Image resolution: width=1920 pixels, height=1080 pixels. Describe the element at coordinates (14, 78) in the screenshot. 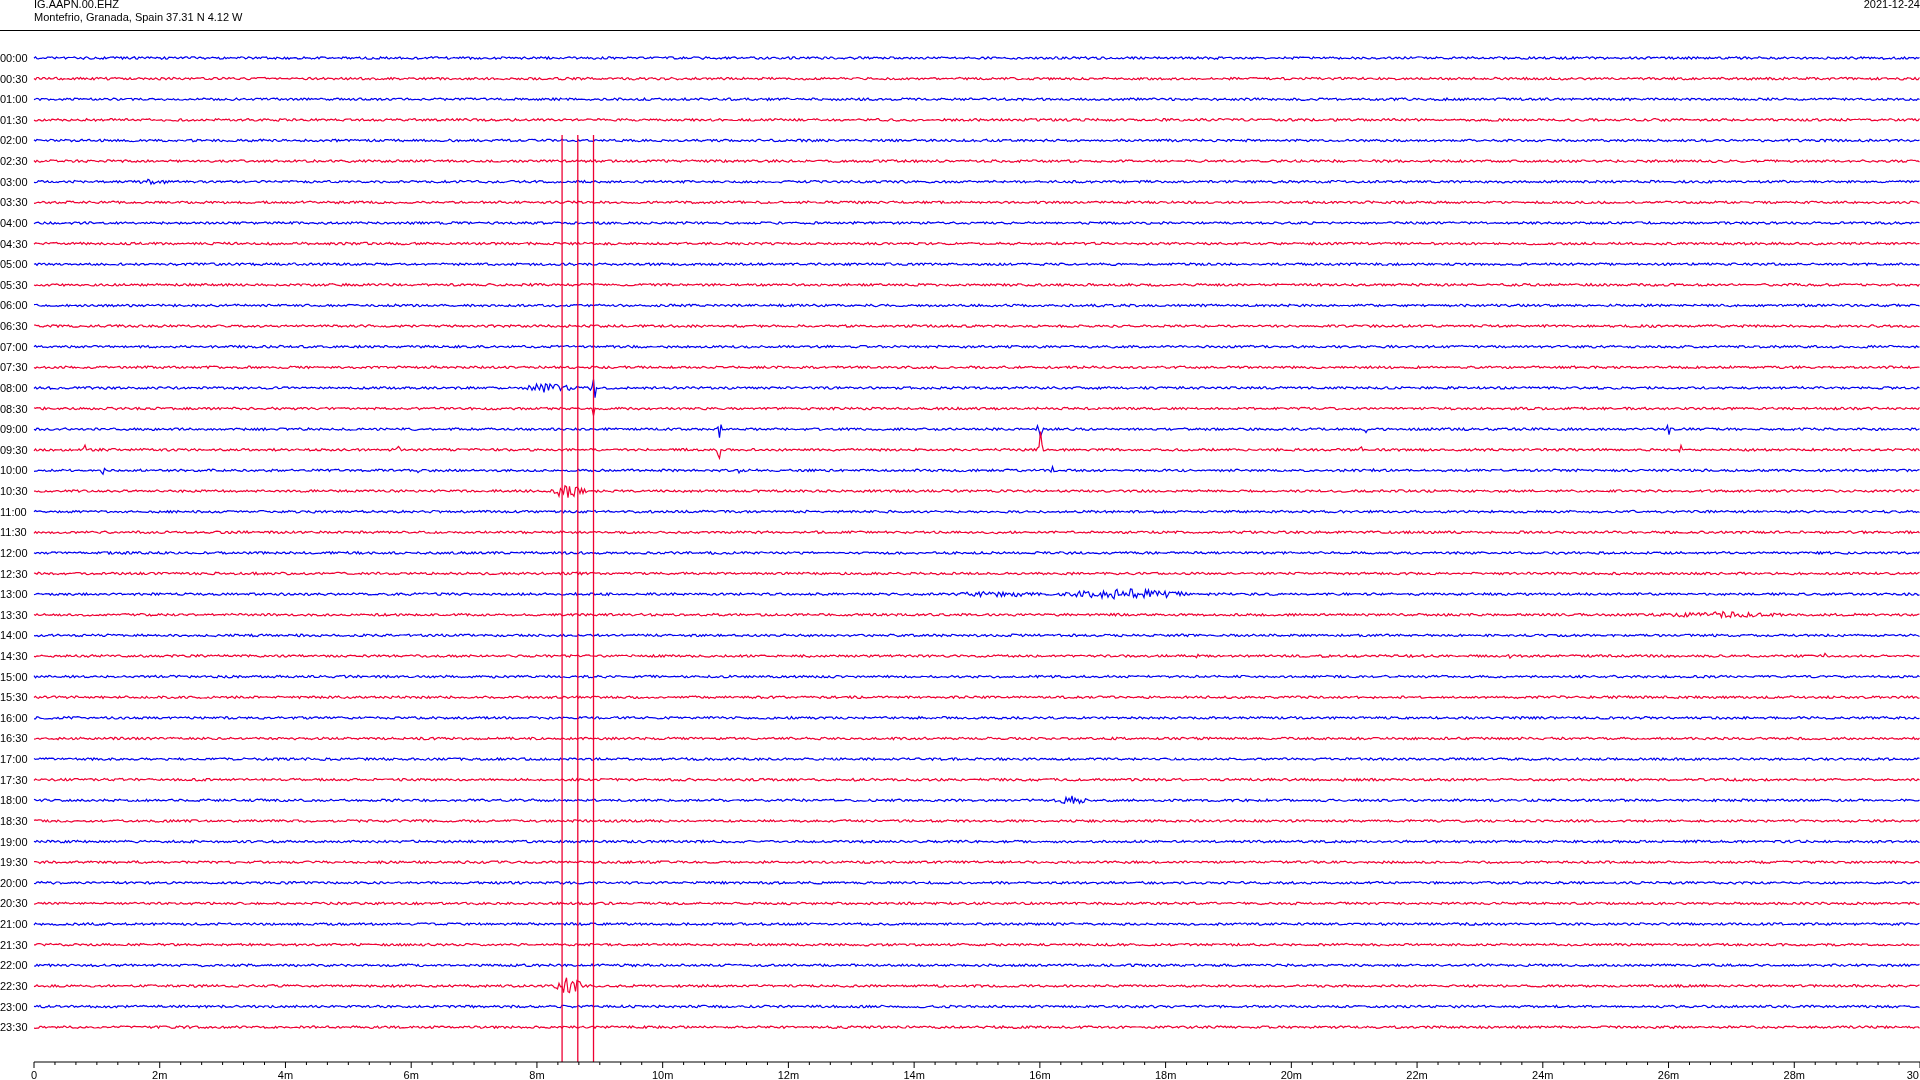

I see `row-time-label: 00:30` at that location.